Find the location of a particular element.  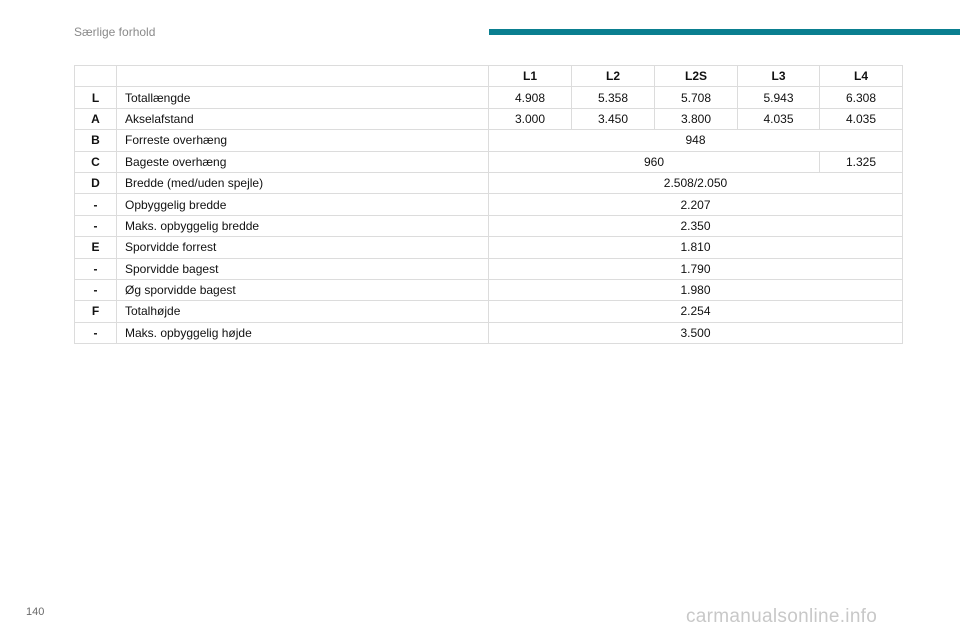

table-row: F Totalhøjde 2.254 is located at coordinates (488, 311).